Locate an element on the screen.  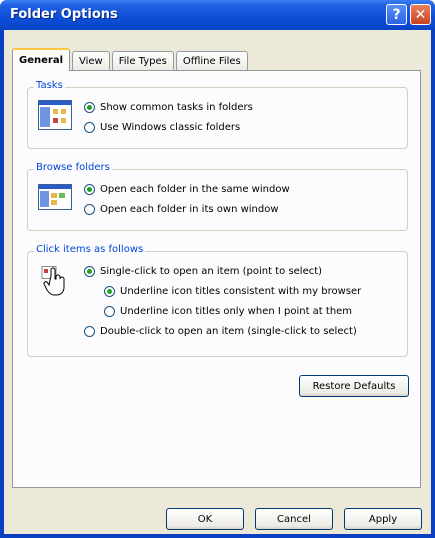
tab-general: General is located at coordinates (41, 59).